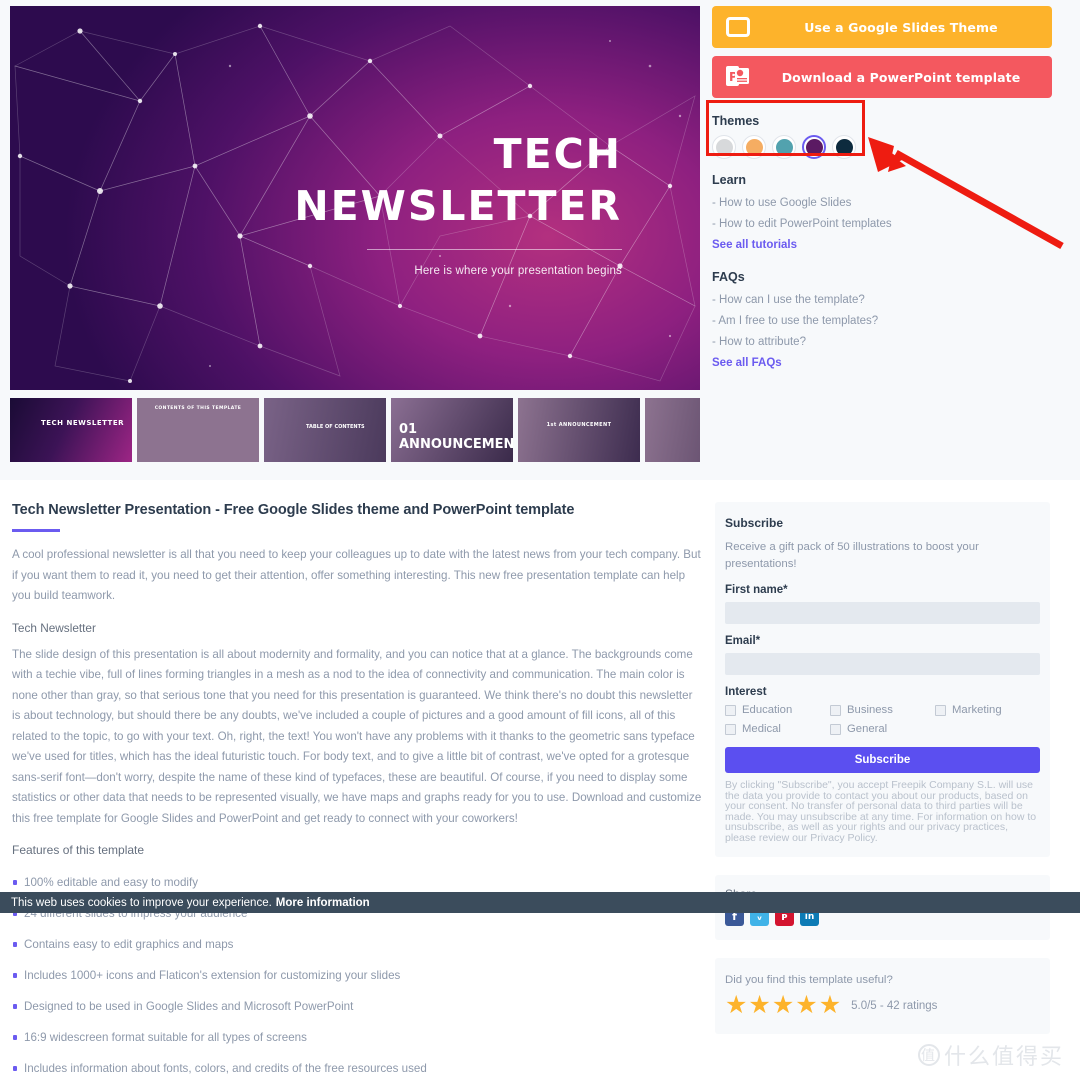 This screenshot has width=1080, height=1081. I want to click on theme-swatch-teal, so click(784, 147).